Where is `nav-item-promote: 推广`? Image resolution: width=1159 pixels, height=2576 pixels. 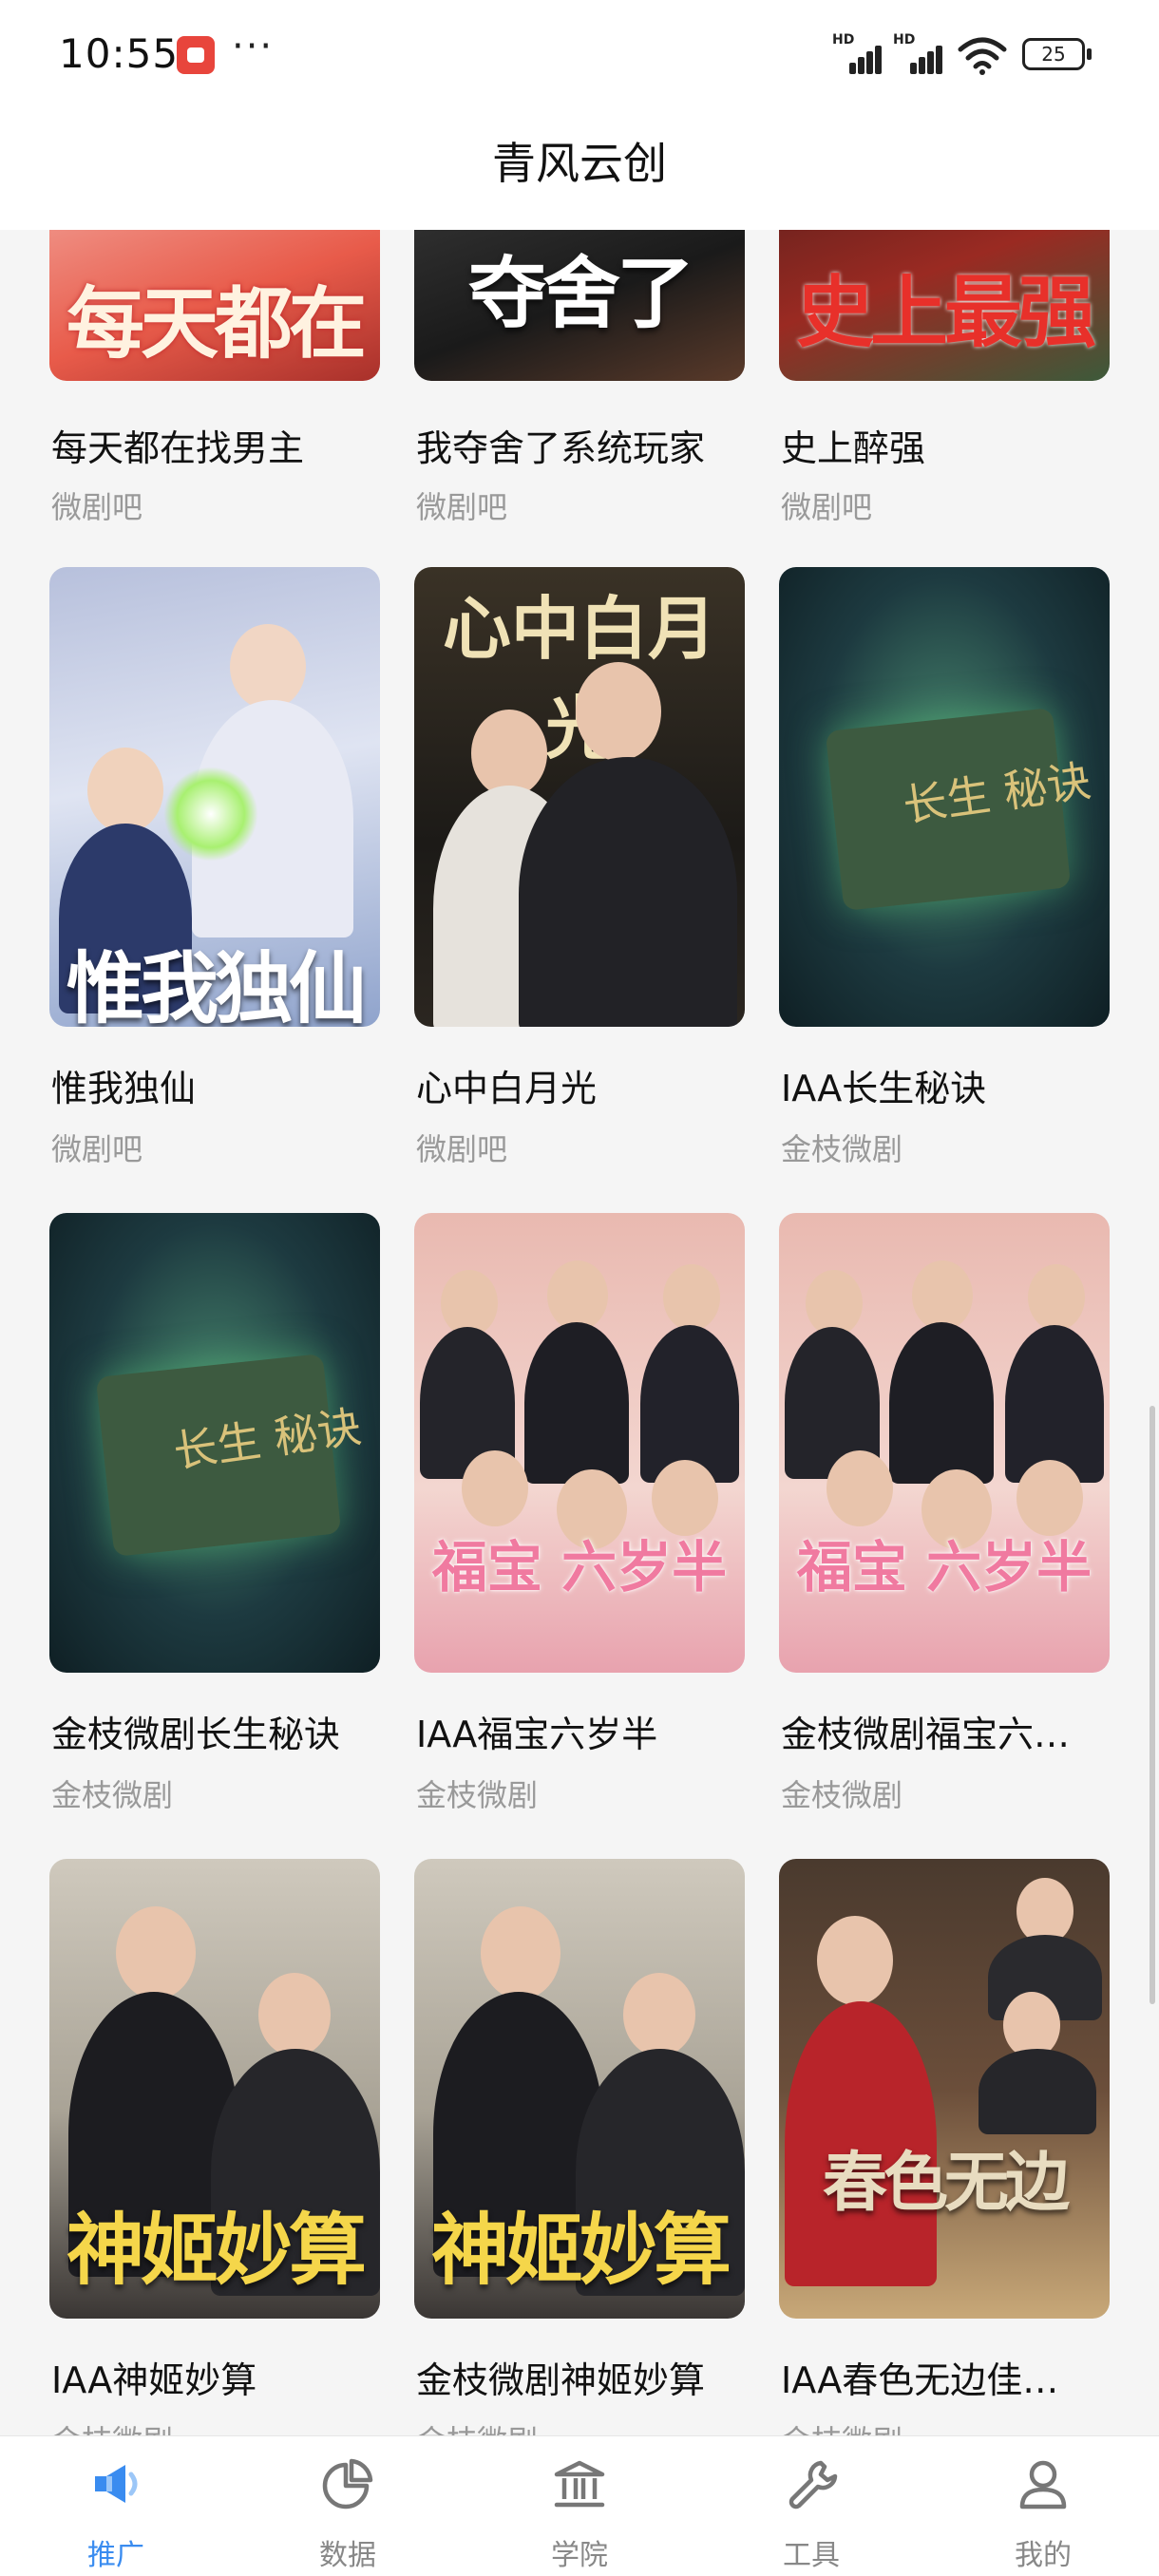 nav-item-promote: 推广 is located at coordinates (116, 2506).